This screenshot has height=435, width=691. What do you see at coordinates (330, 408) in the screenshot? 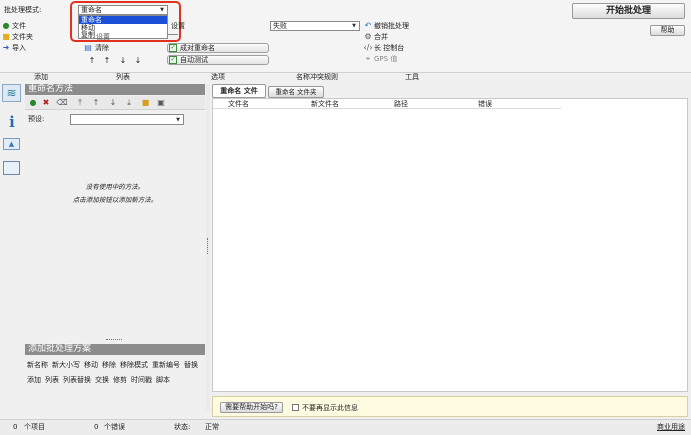
I see `dont-show-label: 不要再显示此信息` at bounding box center [330, 408].